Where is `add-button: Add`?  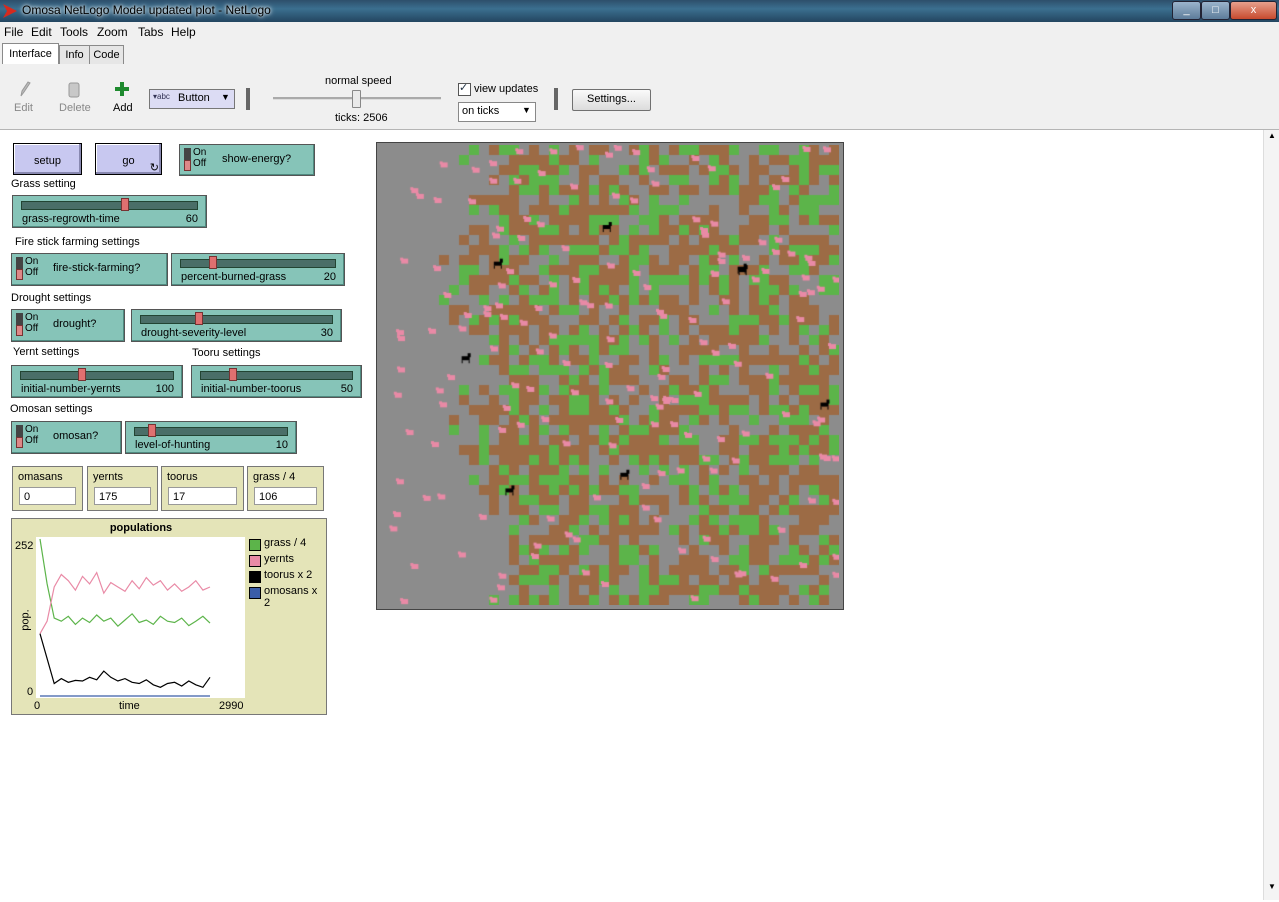
add-button: Add is located at coordinates (123, 108).